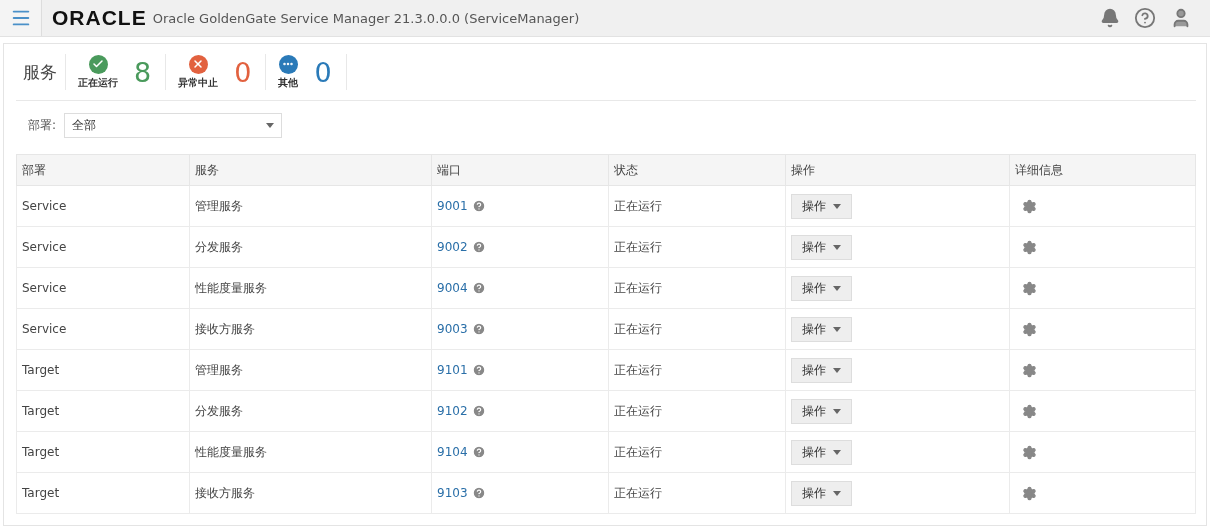  Describe the element at coordinates (1102, 170) in the screenshot. I see `column-header: 详细信息` at that location.